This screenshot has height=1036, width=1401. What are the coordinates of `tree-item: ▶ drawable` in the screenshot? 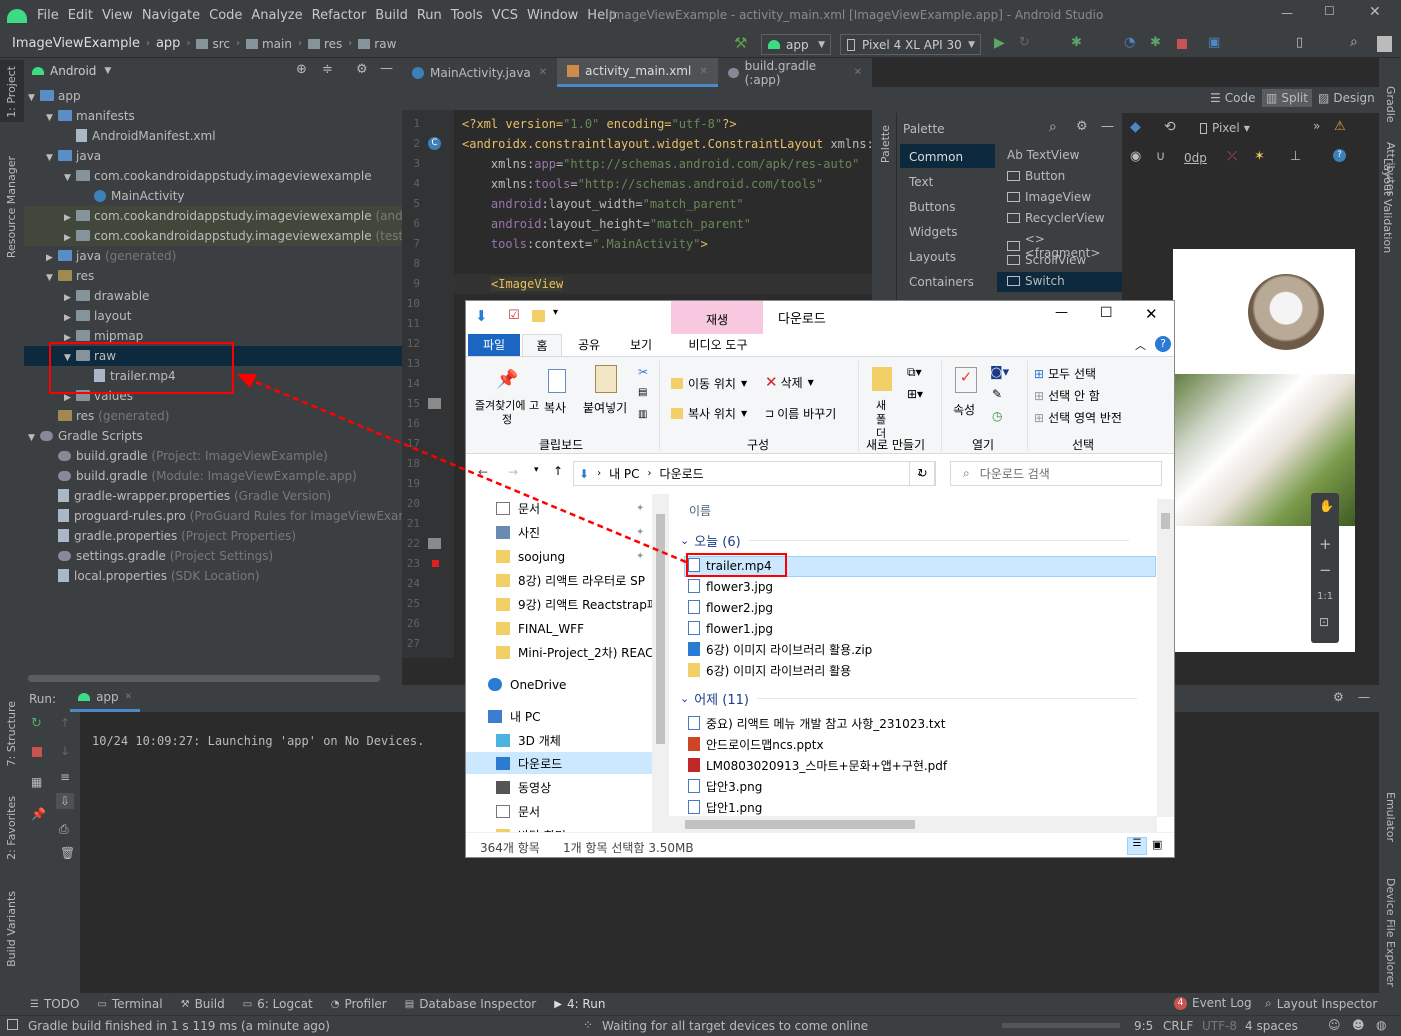 It's located at (106, 296).